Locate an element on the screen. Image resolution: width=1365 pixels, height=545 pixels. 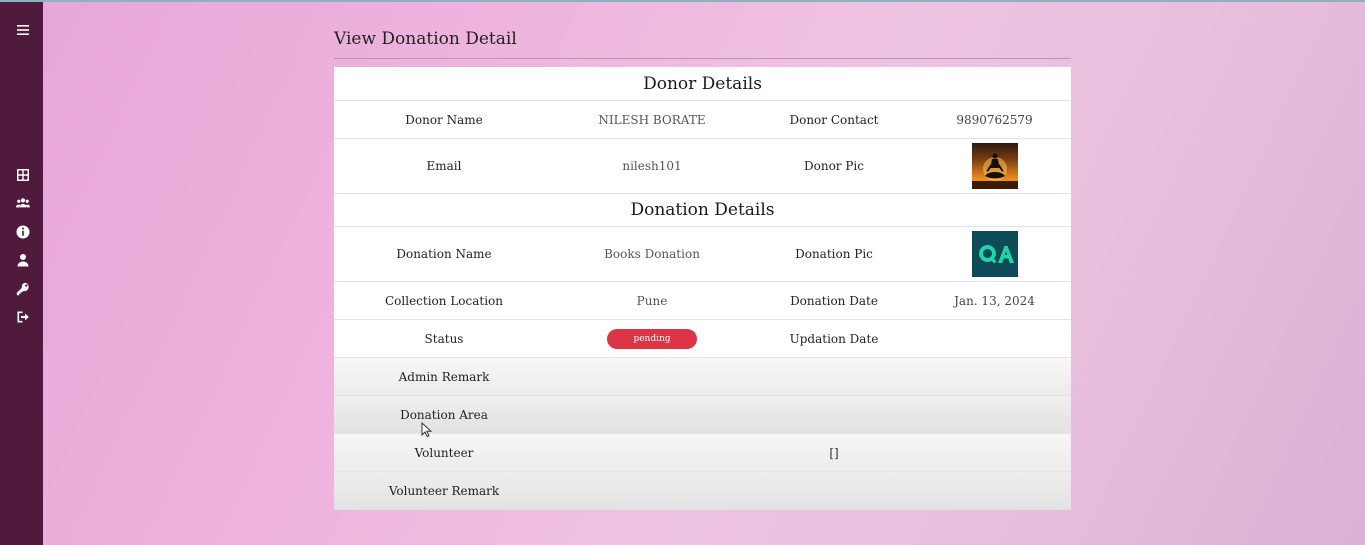
donor-pic-image is located at coordinates (994, 166).